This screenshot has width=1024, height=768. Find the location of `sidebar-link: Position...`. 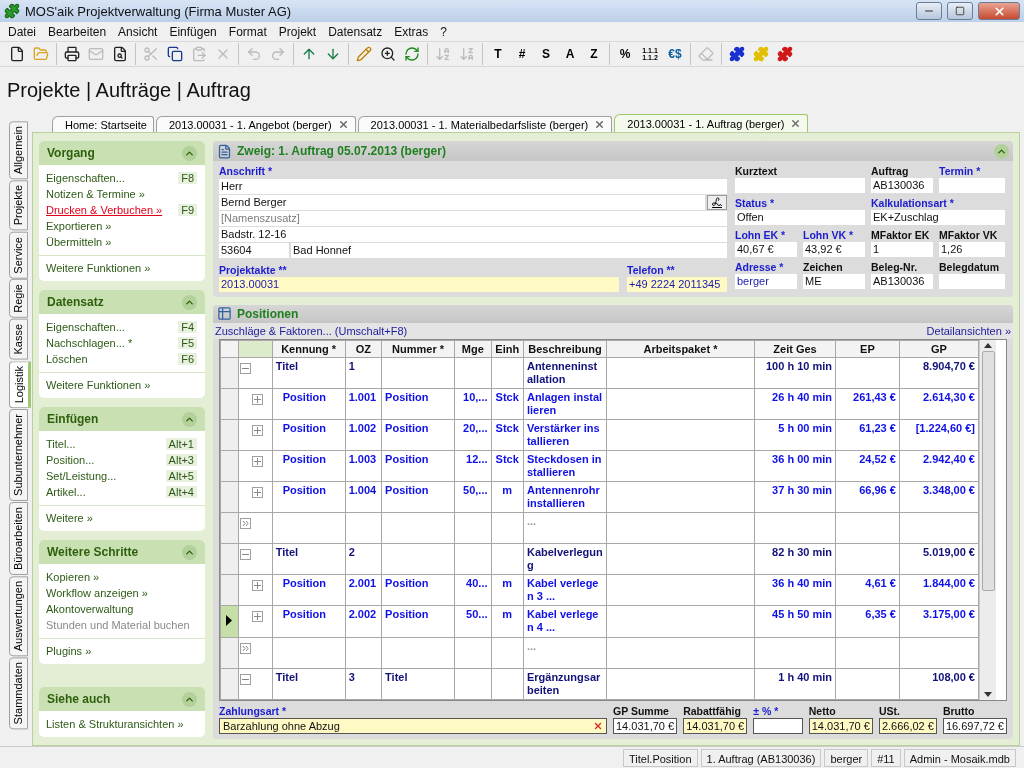

sidebar-link: Position... is located at coordinates (70, 460).